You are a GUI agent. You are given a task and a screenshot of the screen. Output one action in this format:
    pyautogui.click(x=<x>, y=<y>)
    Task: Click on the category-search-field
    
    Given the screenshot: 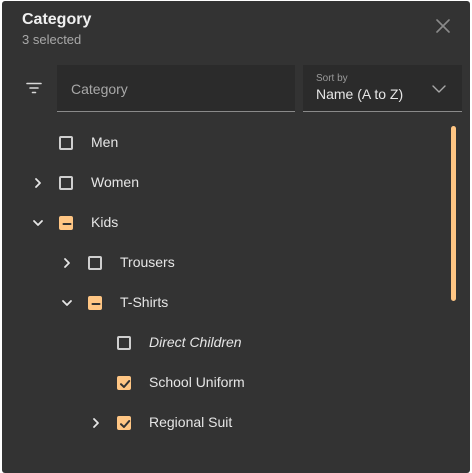 What is the action you would take?
    pyautogui.click(x=176, y=88)
    